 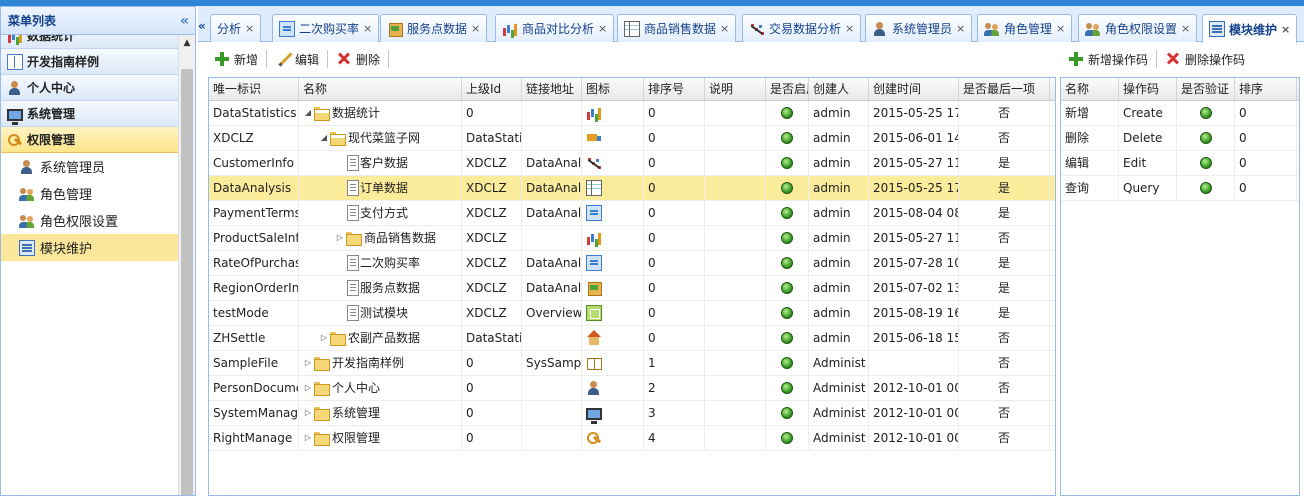 I want to click on column-header: 上级Id, so click(x=492, y=89).